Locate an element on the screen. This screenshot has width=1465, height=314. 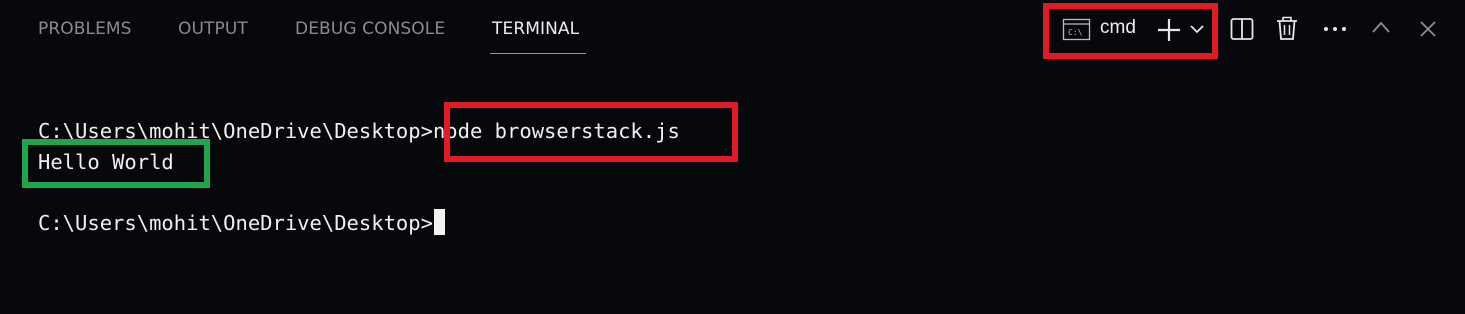
shell-label: cmd is located at coordinates (1118, 27).